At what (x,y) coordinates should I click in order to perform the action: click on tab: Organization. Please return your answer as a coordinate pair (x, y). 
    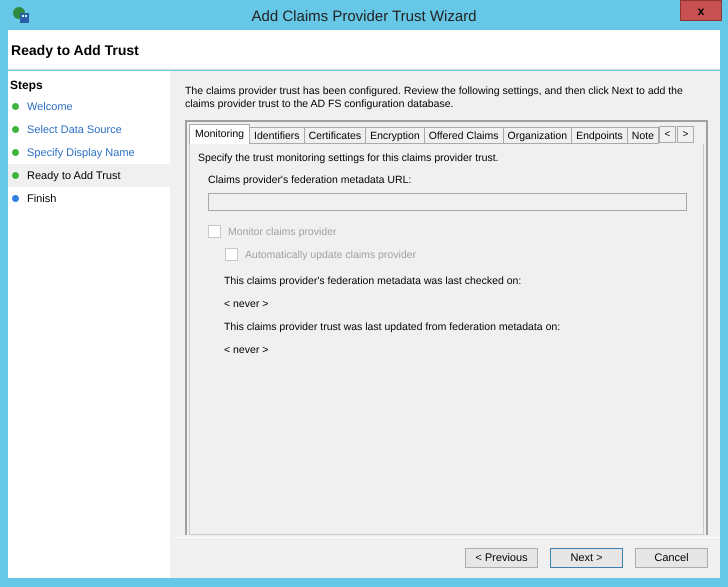
    Looking at the image, I should click on (537, 135).